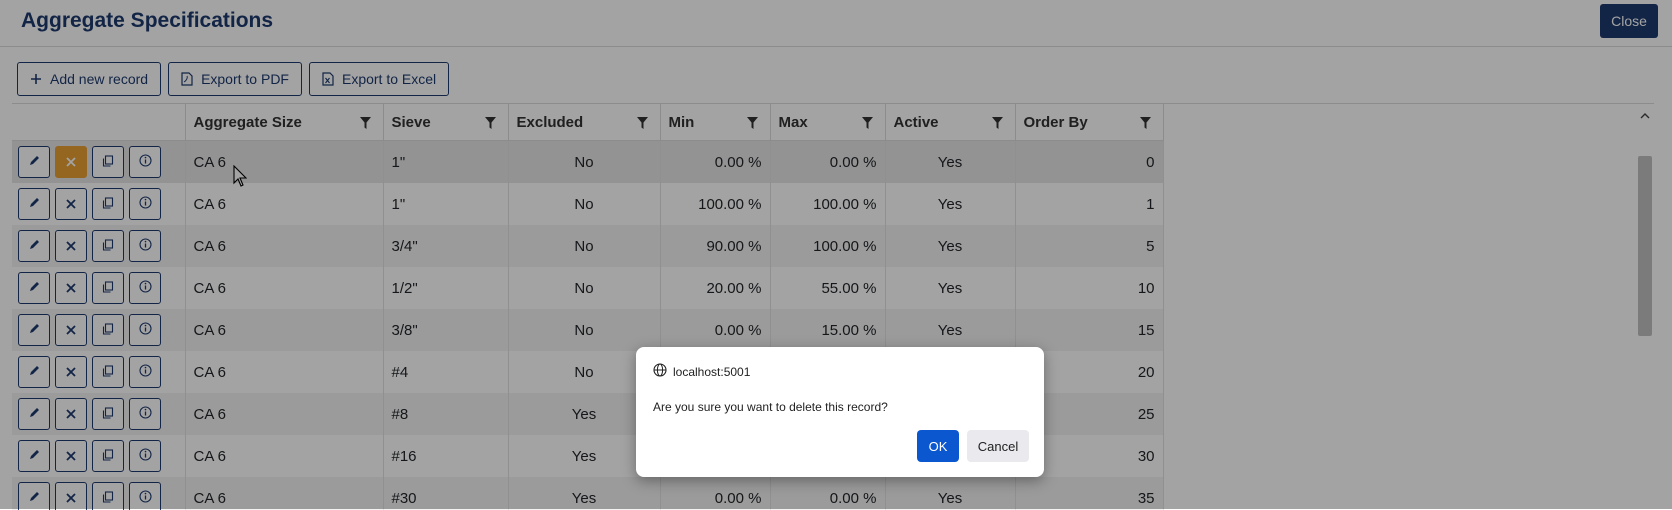 The image size is (1672, 510). I want to click on globe-icon, so click(660, 371).